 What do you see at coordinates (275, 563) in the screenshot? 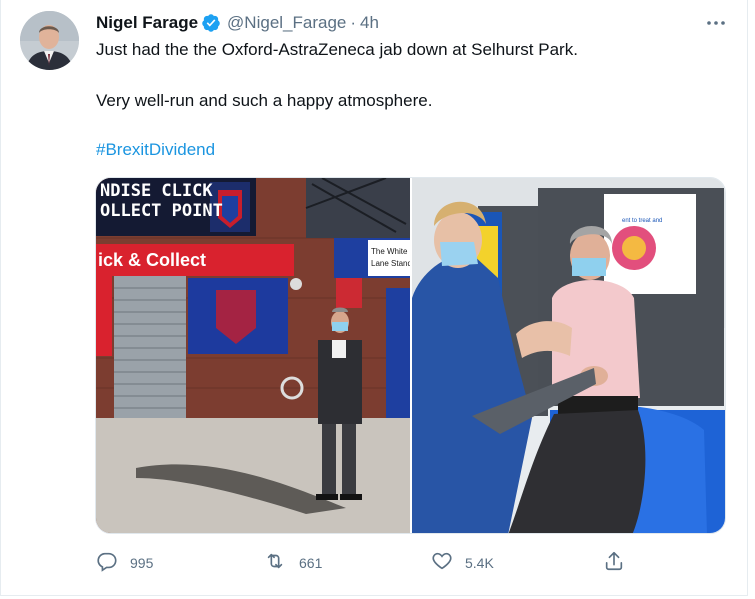
I see `retweet-icon` at bounding box center [275, 563].